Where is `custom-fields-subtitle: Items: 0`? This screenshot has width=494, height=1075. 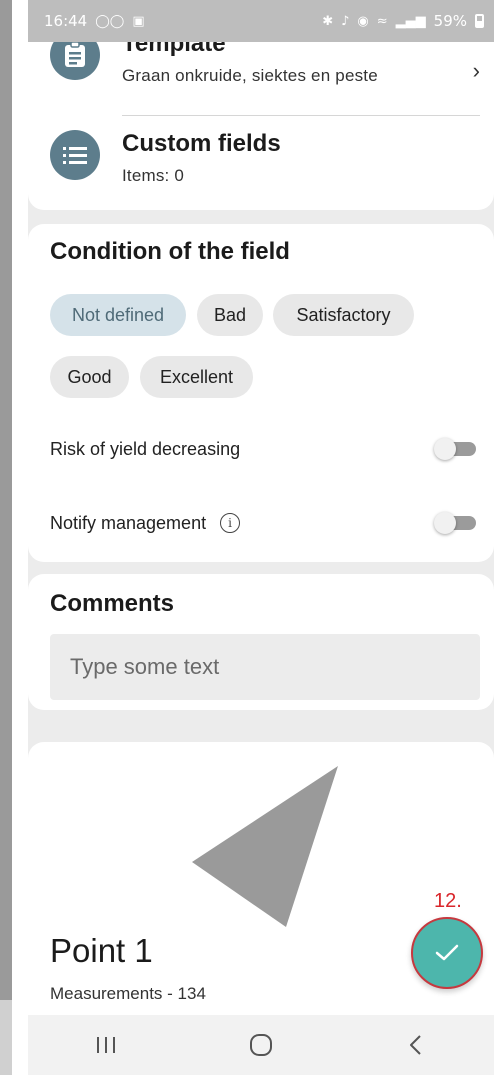 custom-fields-subtitle: Items: 0 is located at coordinates (153, 175).